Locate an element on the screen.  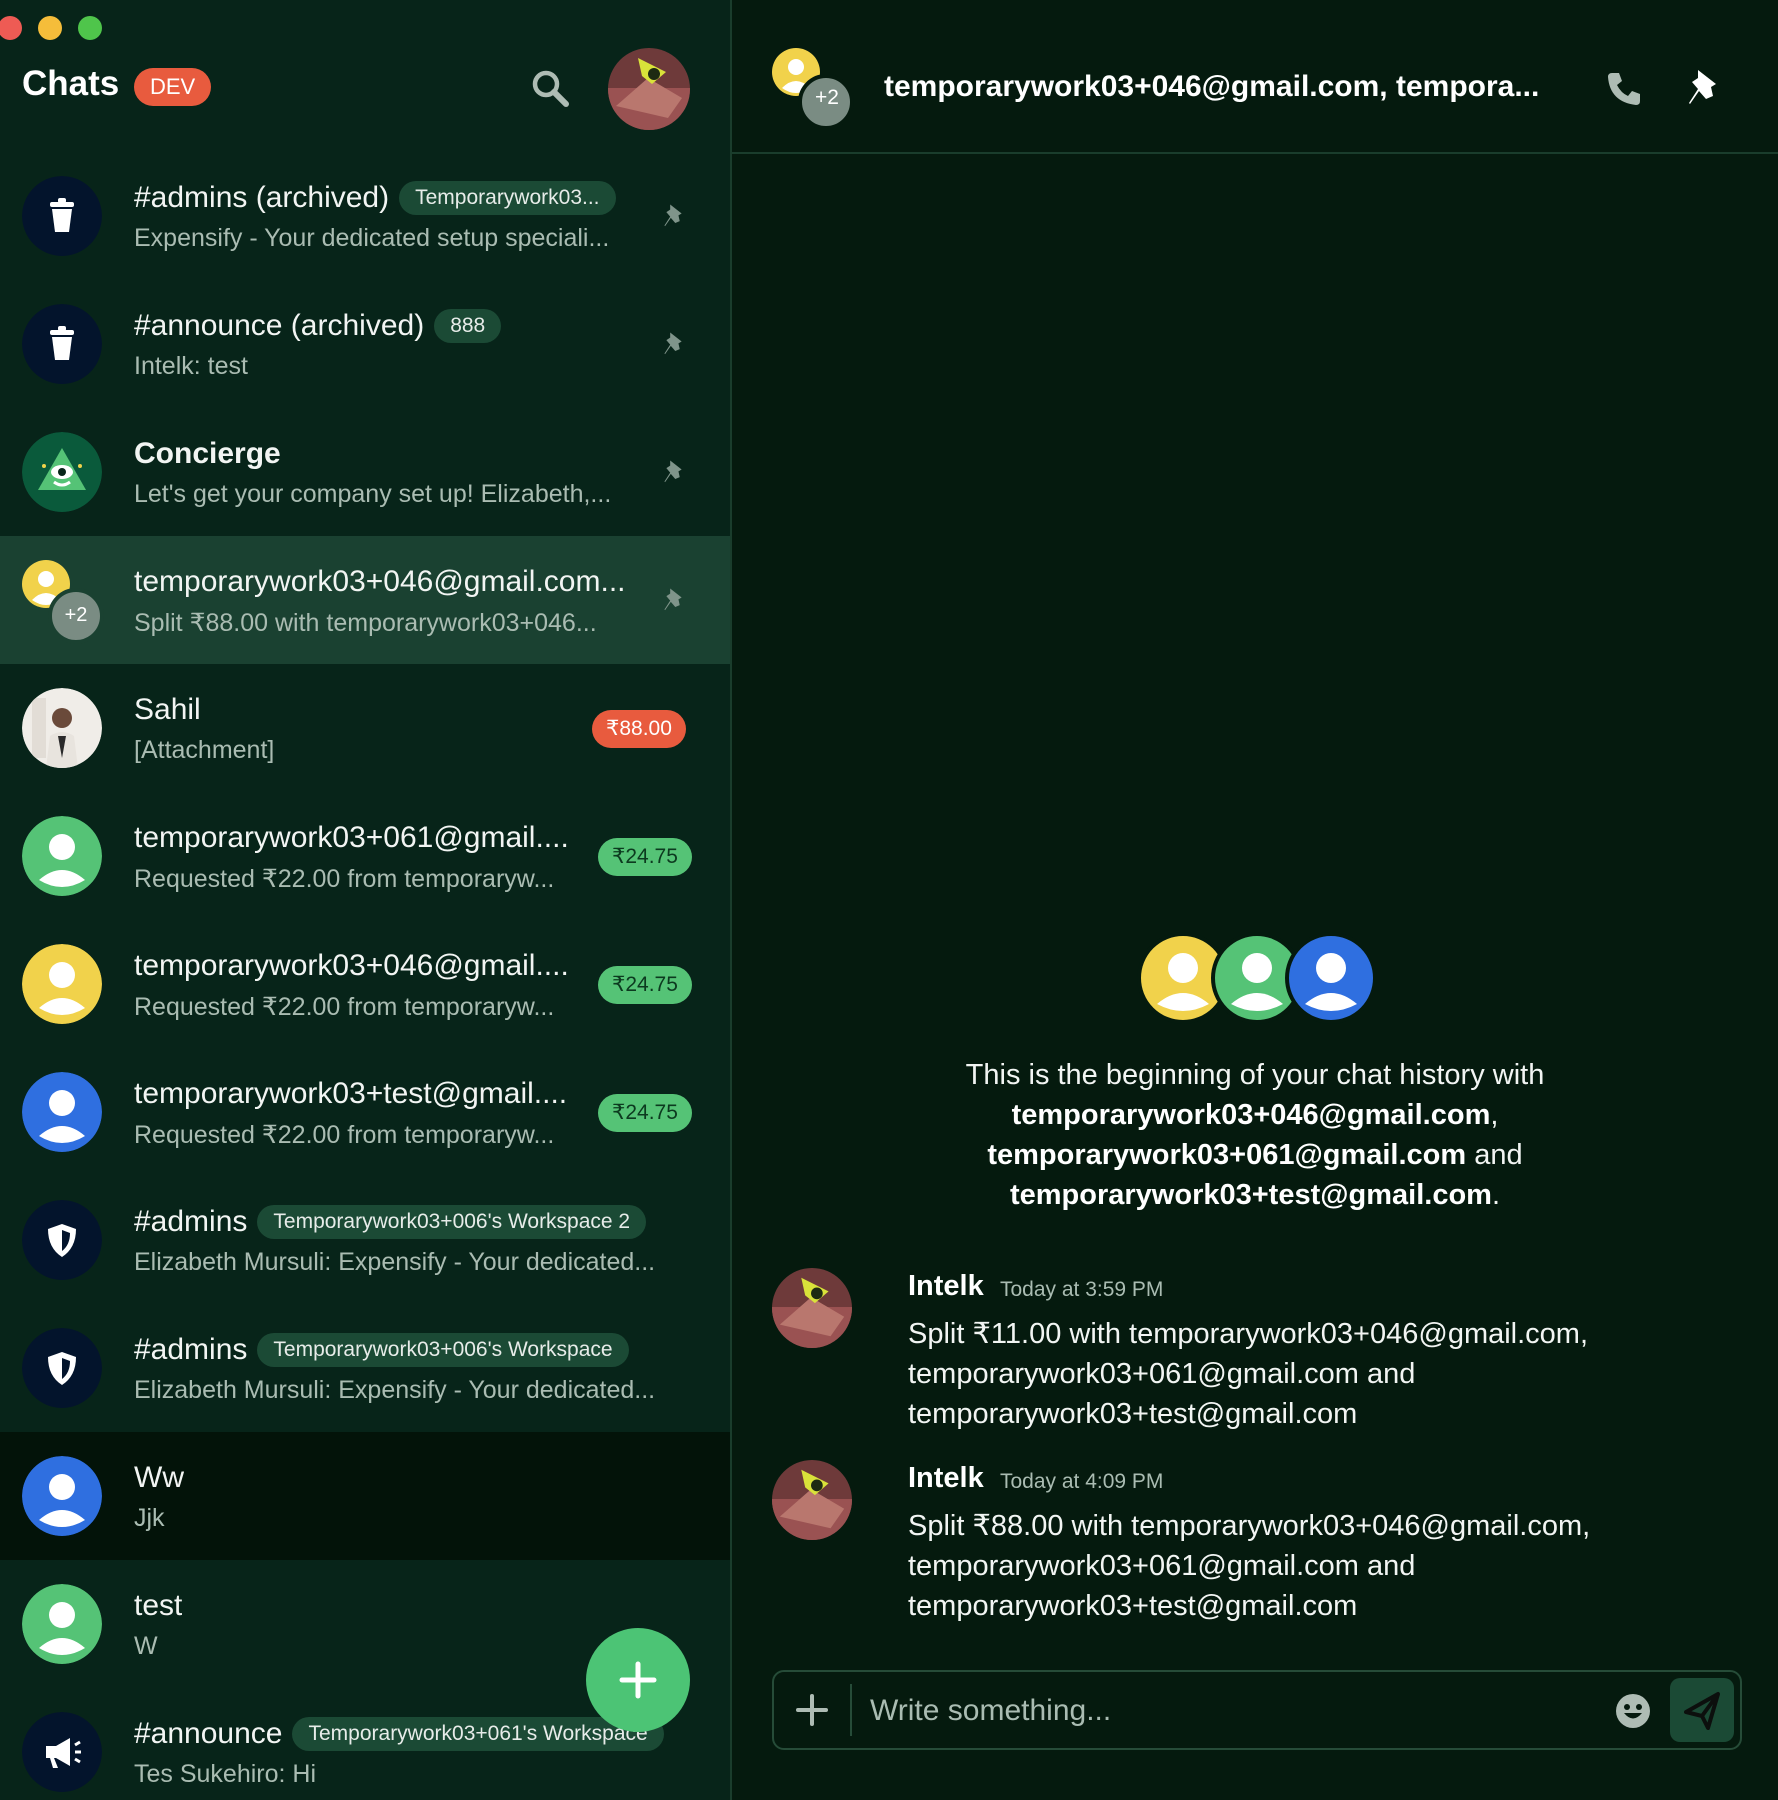
header-avatar: +2 is located at coordinates (814, 89).